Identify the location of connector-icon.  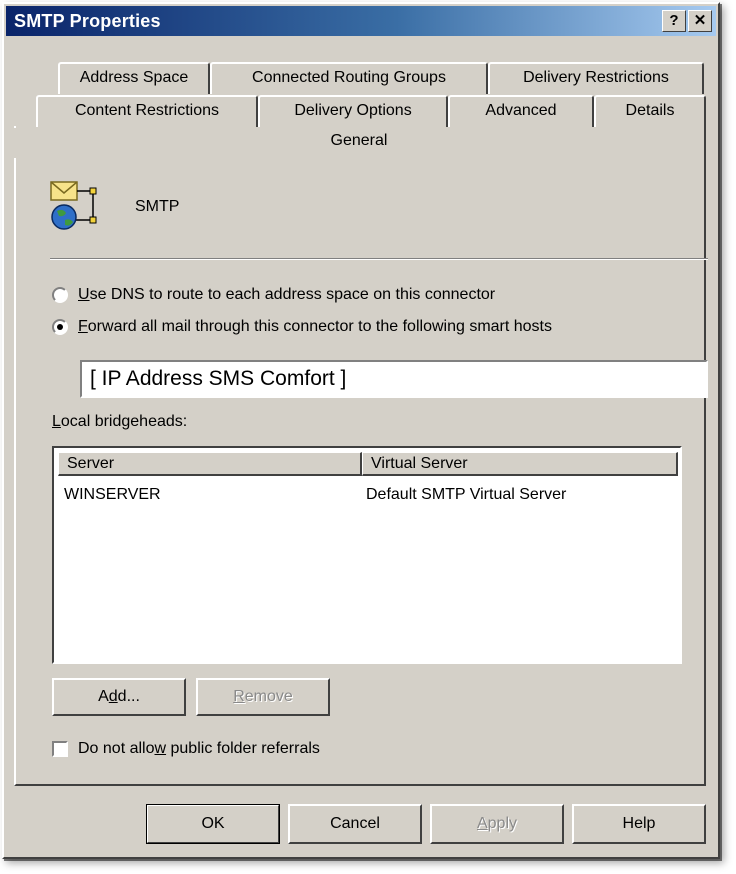
(73, 205).